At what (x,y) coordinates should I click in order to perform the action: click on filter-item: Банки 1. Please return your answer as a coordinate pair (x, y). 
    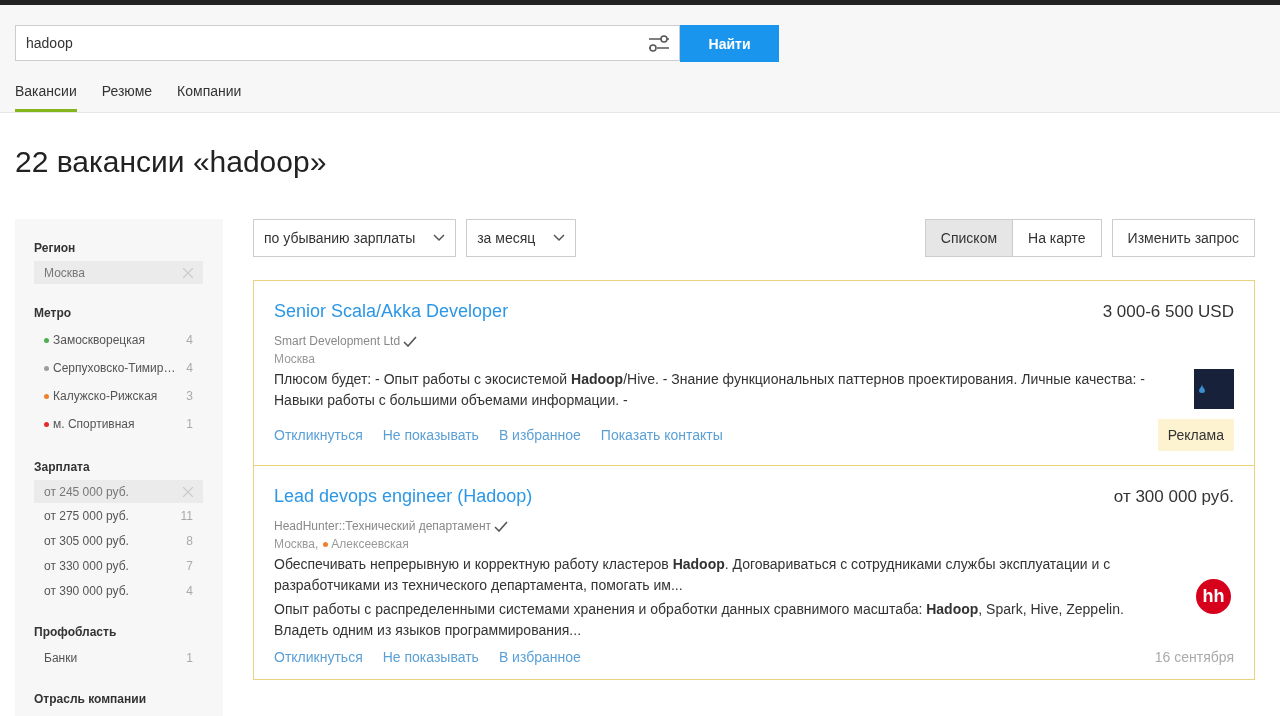
    Looking at the image, I should click on (118, 657).